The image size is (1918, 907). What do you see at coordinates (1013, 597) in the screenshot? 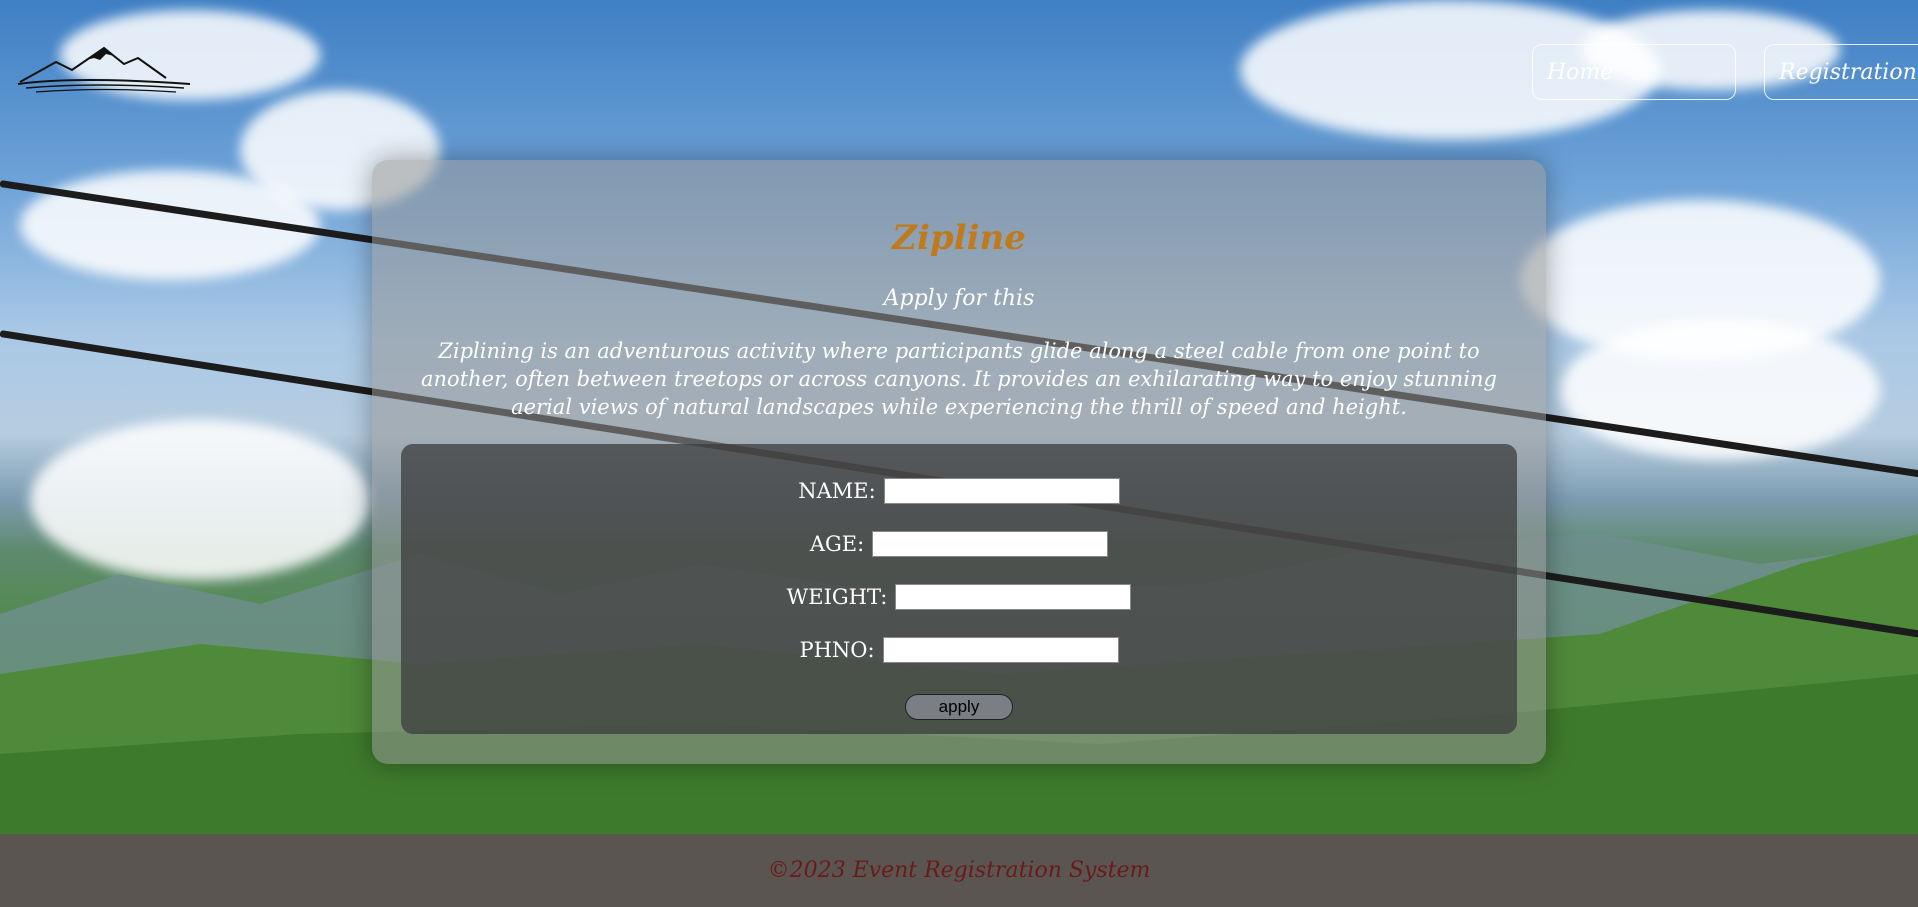
I see `weight-input` at bounding box center [1013, 597].